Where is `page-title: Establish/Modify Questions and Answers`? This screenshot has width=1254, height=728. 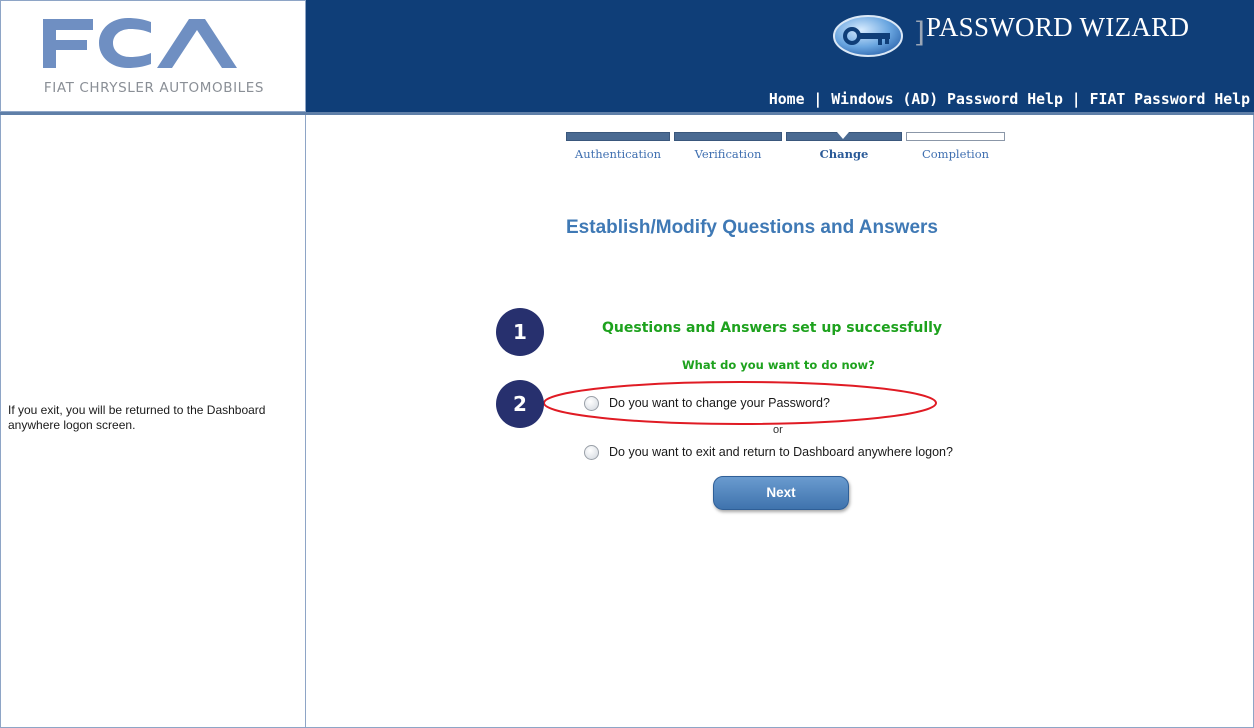 page-title: Establish/Modify Questions and Answers is located at coordinates (752, 227).